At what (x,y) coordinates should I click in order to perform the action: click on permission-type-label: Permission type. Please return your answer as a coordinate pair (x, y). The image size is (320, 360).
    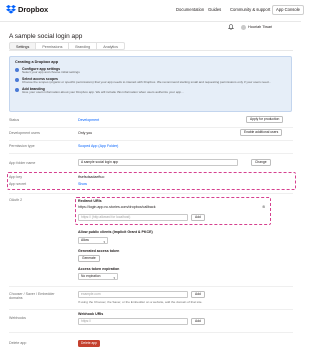
    Looking at the image, I should click on (22, 146).